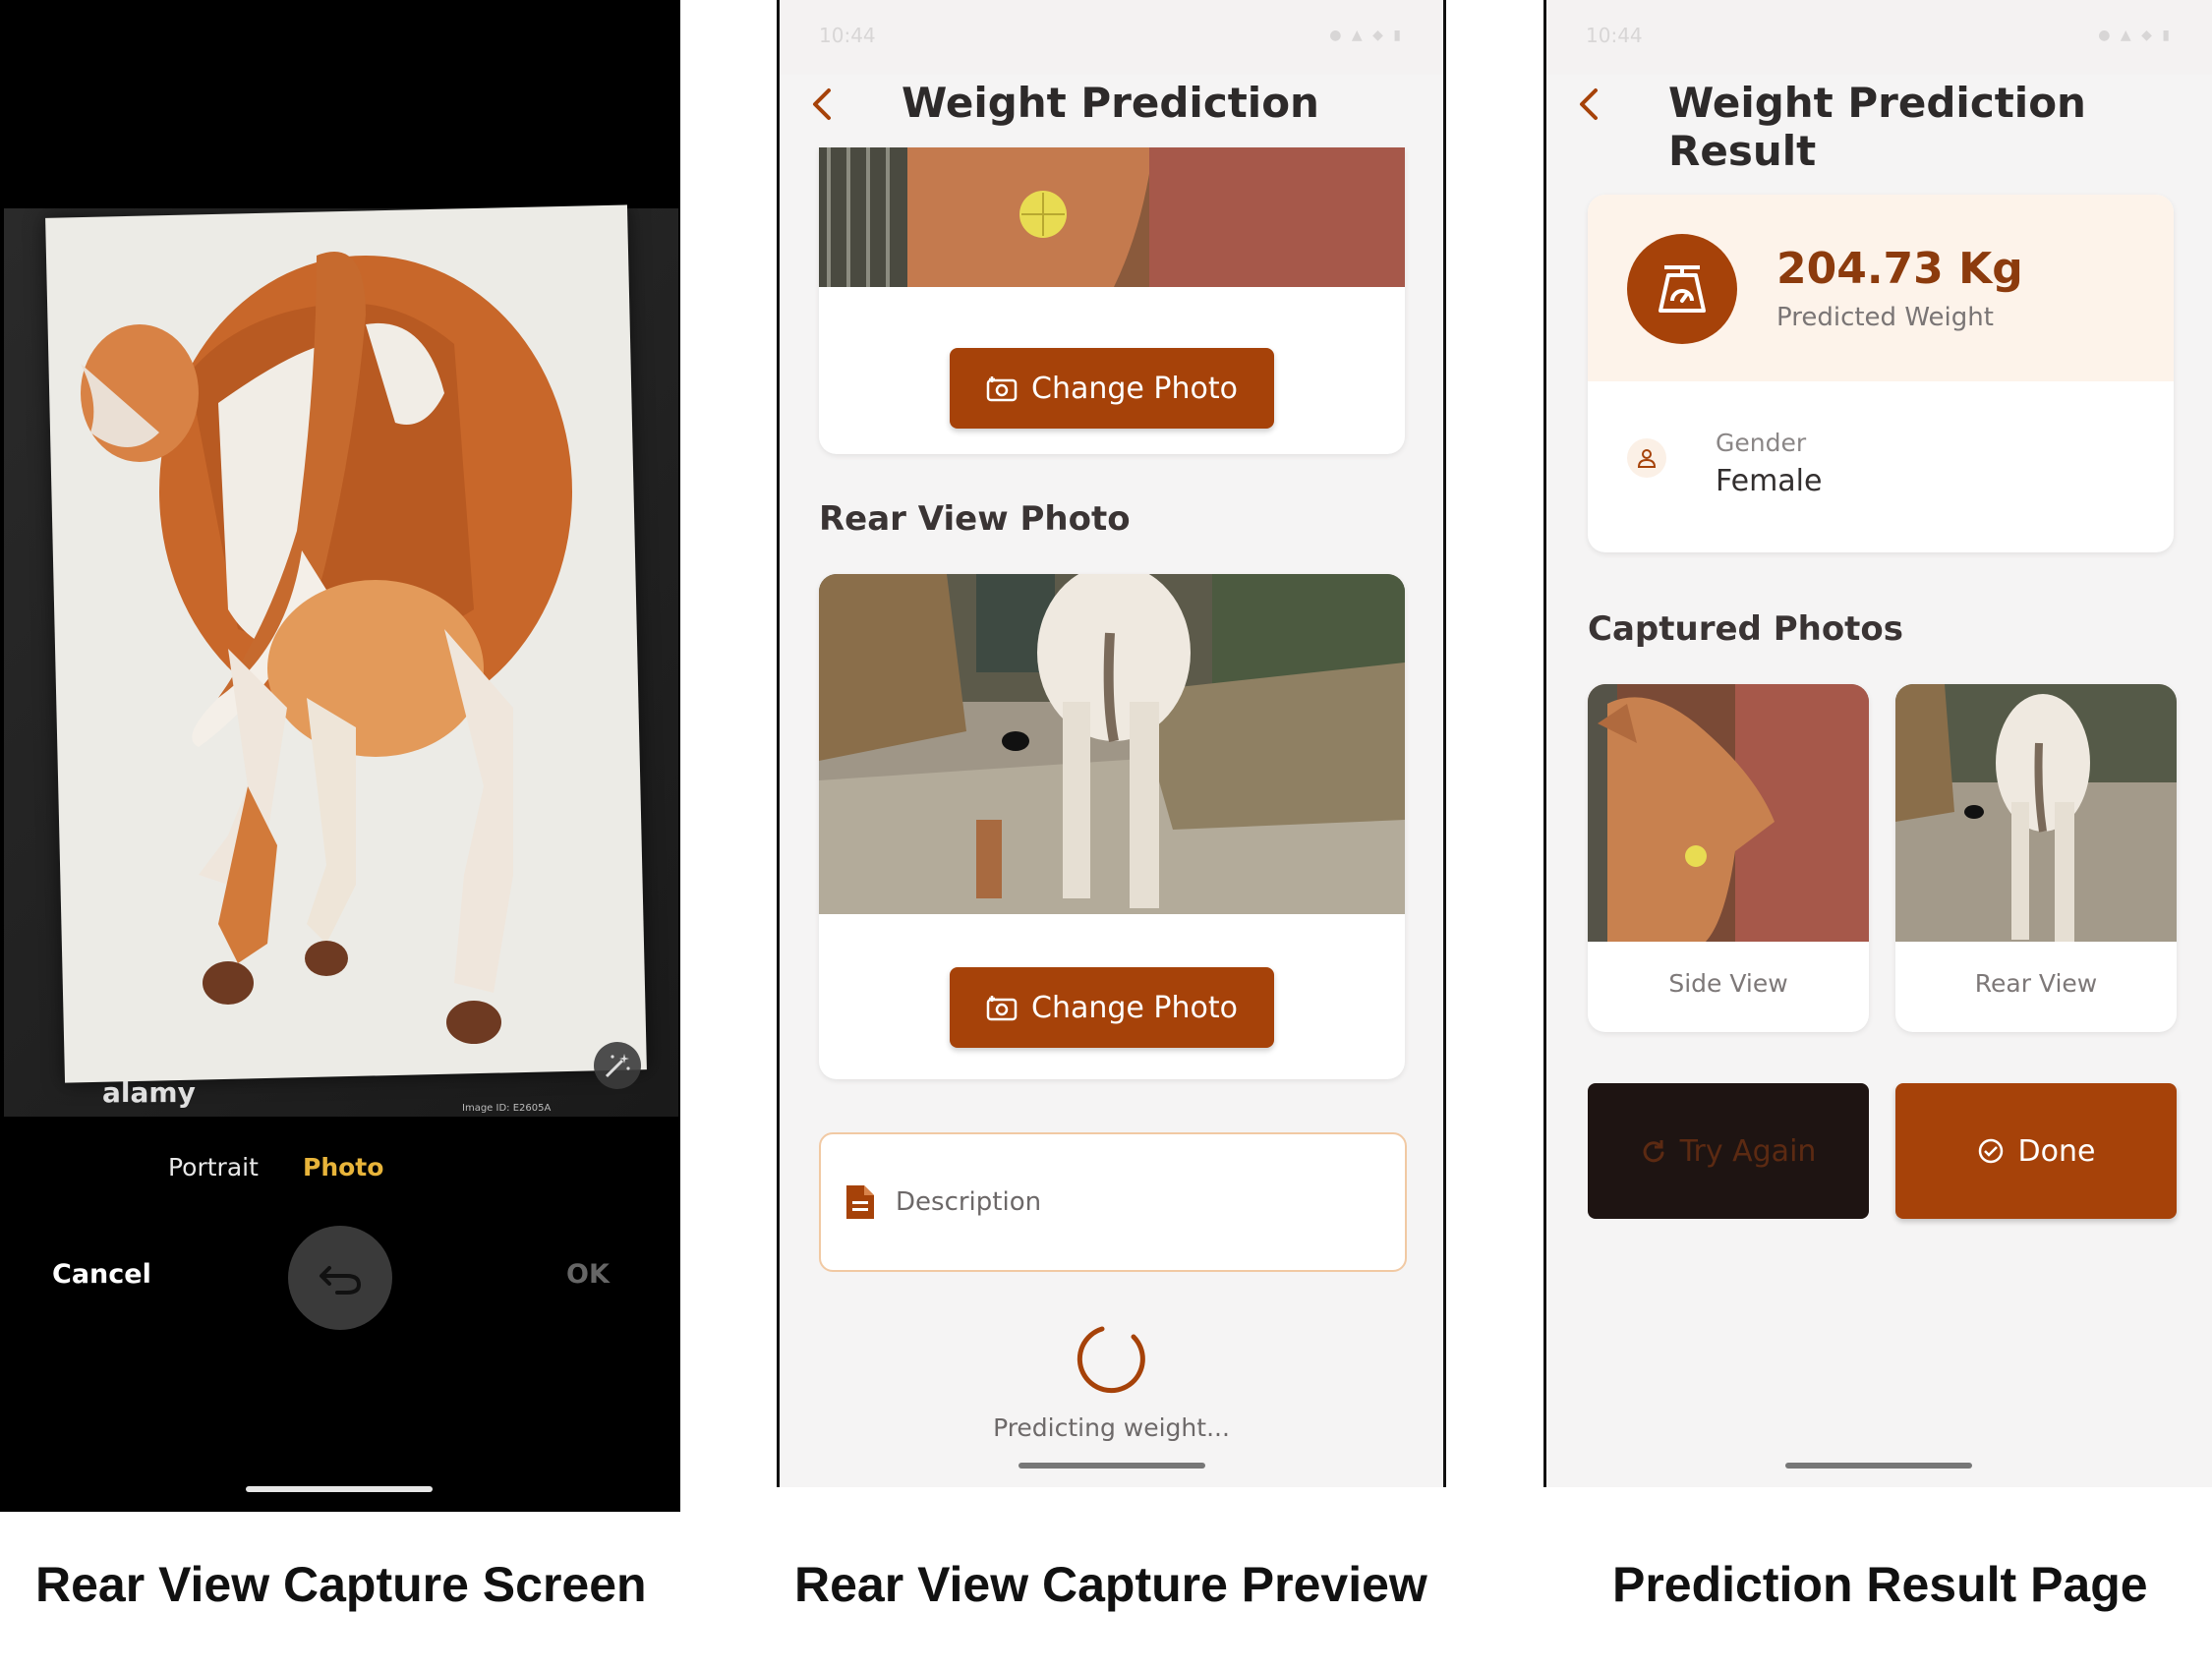 Image resolution: width=2212 pixels, height=1671 pixels. Describe the element at coordinates (343, 1167) in the screenshot. I see `mode-photo: Photo` at that location.